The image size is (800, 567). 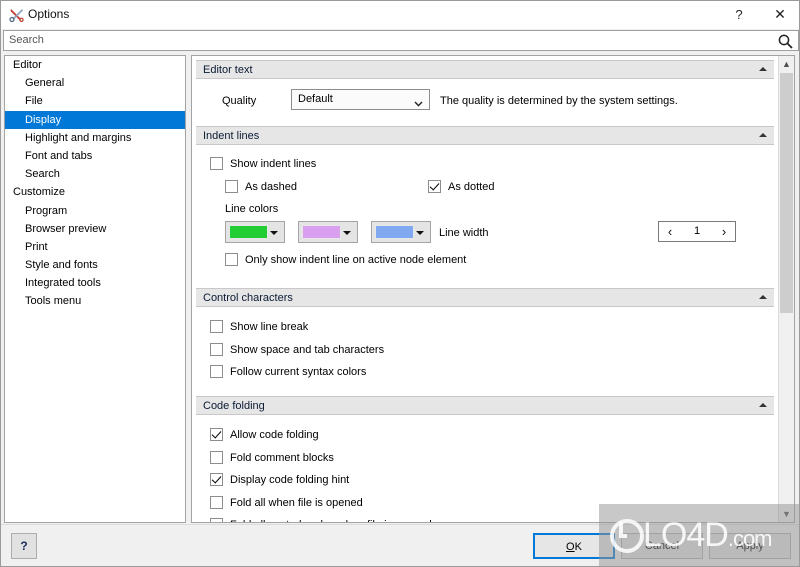 I want to click on section-header-control-characters: Control characters, so click(x=485, y=297).